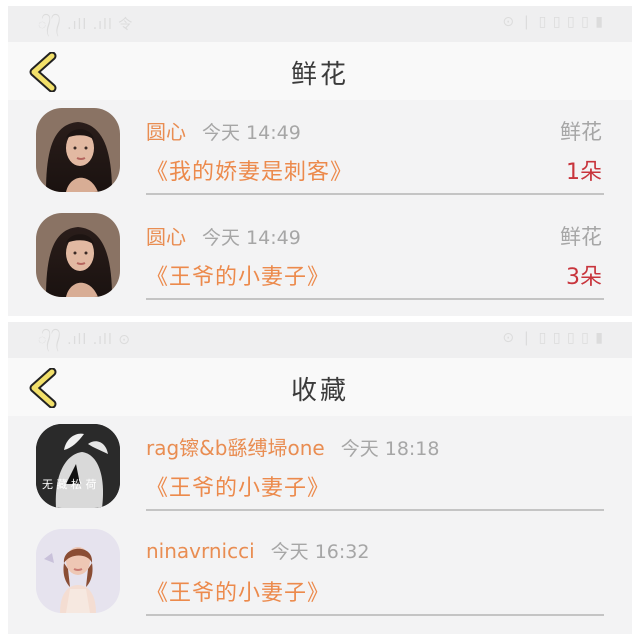 The image size is (640, 640). I want to click on item-header: rag镲&b繇缚埽one 今天 18:18, so click(292, 446).